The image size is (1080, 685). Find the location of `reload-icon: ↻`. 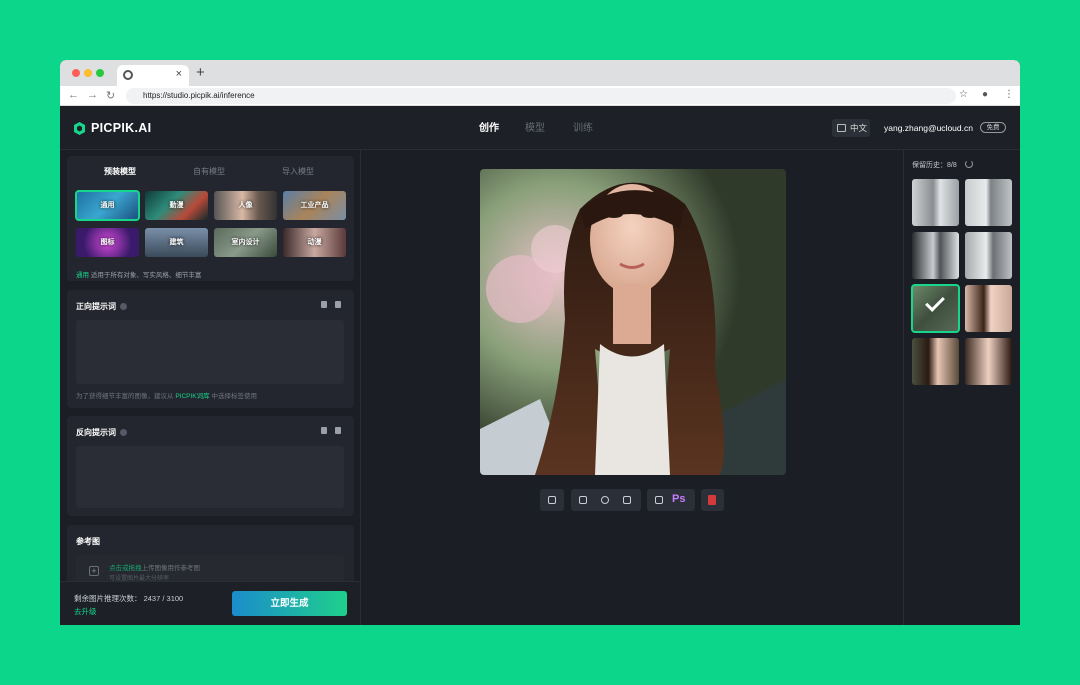

reload-icon: ↻ is located at coordinates (110, 95).